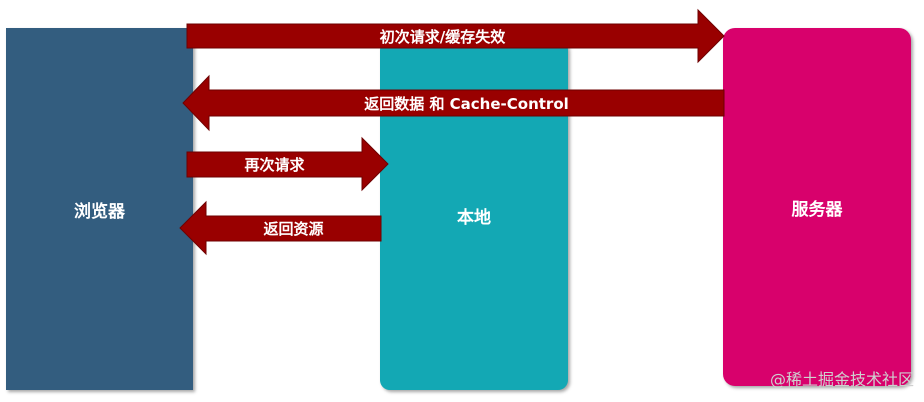 The image size is (924, 402). Describe the element at coordinates (293, 229) in the screenshot. I see `arrow-return-resource-label: 返回资源` at that location.